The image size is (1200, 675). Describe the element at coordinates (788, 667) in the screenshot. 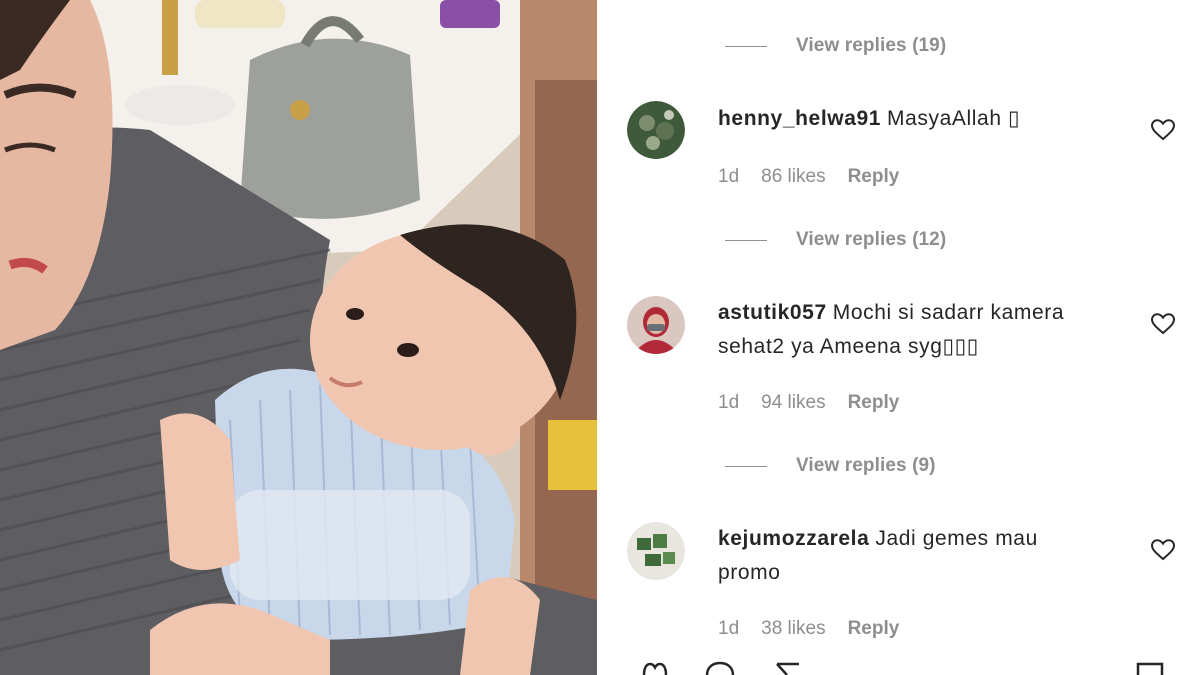

I see `share-icon` at that location.